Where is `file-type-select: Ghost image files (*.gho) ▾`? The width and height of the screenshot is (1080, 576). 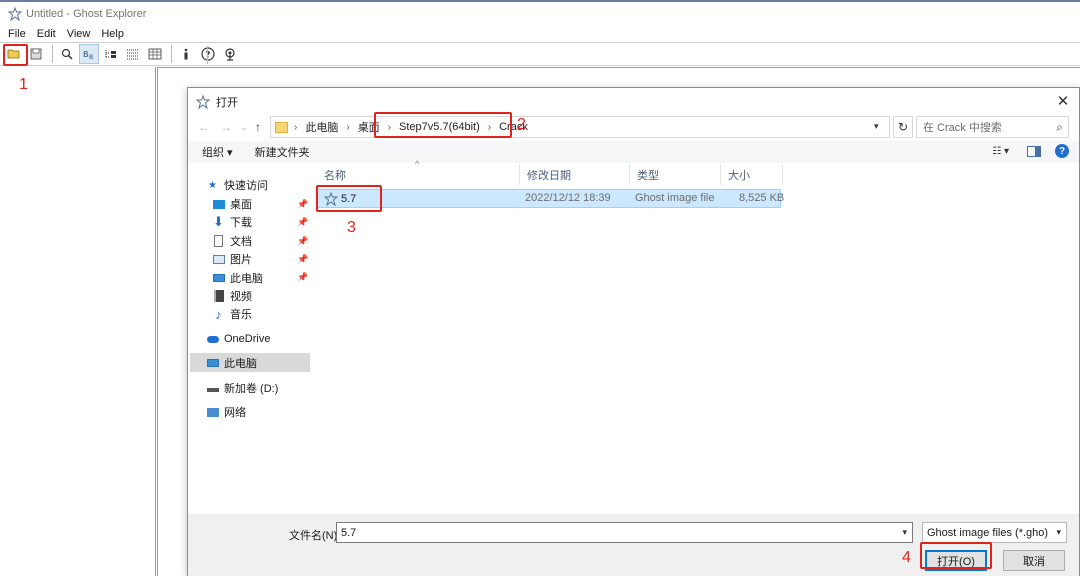
file-type-select: Ghost image files (*.gho) ▾ is located at coordinates (994, 532).